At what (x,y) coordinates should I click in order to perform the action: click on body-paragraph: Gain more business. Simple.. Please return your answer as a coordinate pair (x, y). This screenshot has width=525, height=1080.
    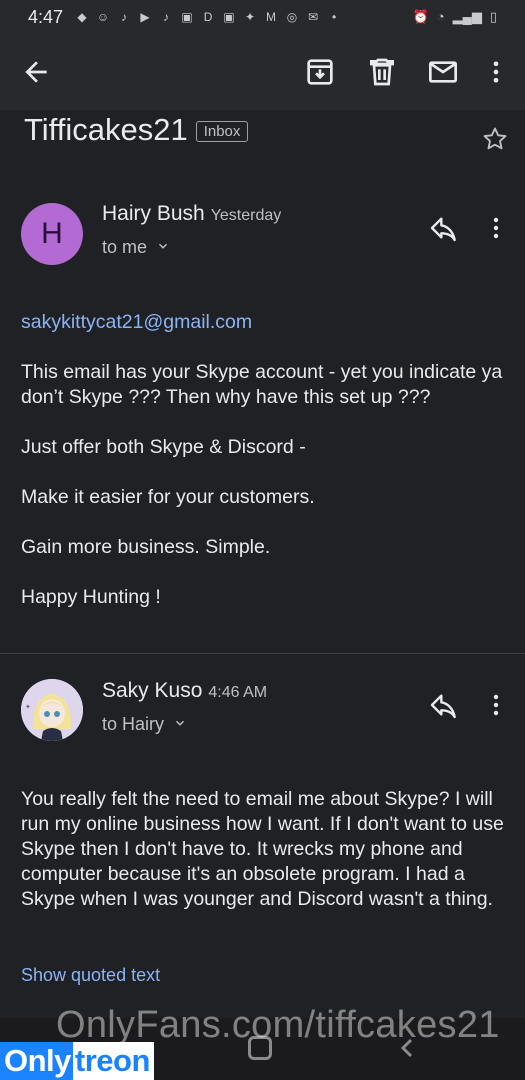
    Looking at the image, I should click on (146, 547).